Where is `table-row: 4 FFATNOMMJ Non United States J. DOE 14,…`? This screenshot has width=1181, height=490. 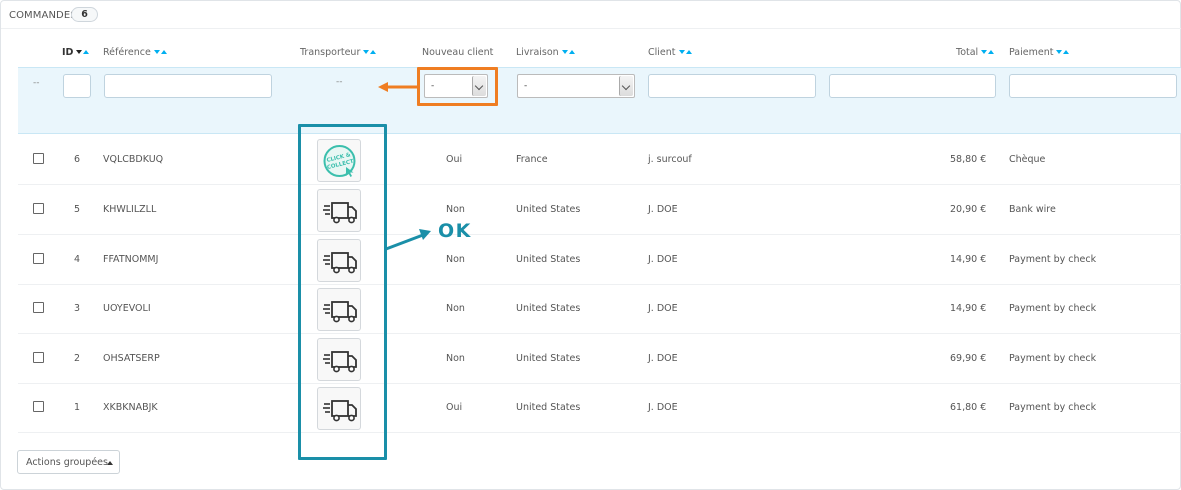 table-row: 4 FFATNOMMJ Non United States J. DOE 14,… is located at coordinates (599, 260).